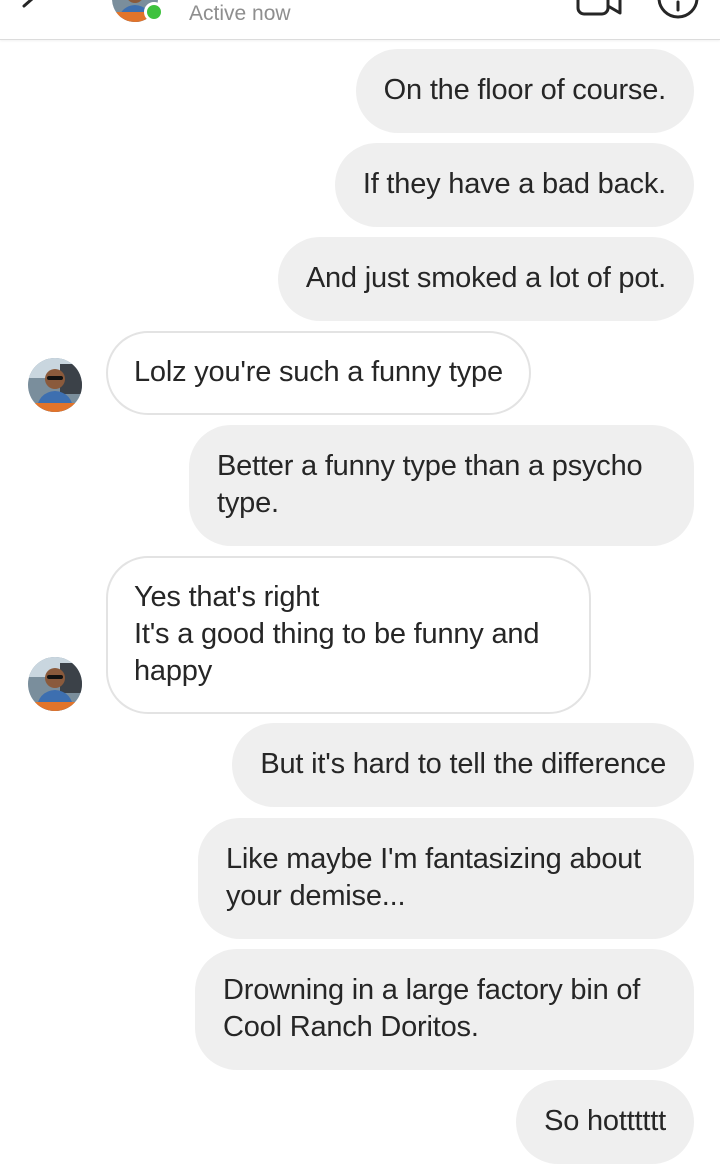  What do you see at coordinates (441, 485) in the screenshot?
I see `message-bubble-sent: Better a funny type than a psycho type.` at bounding box center [441, 485].